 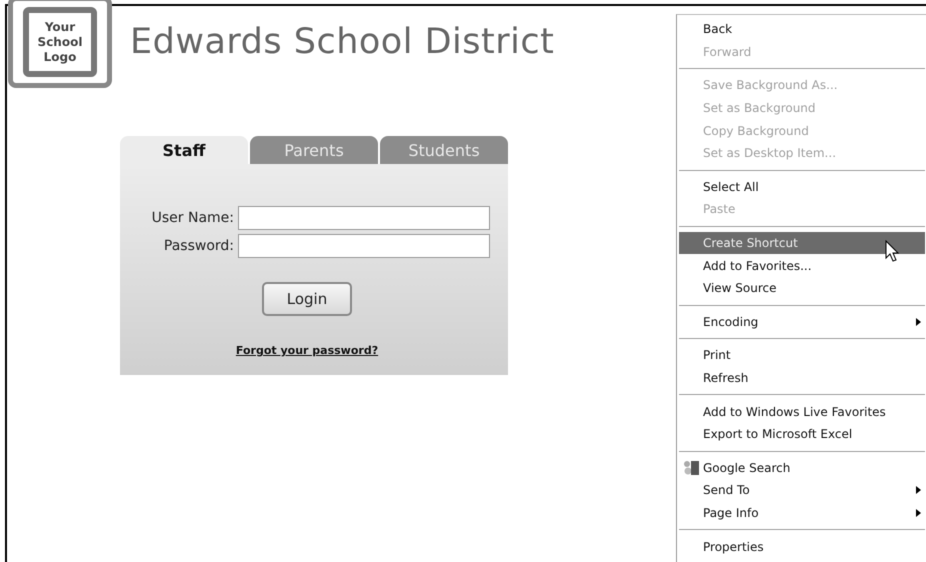 I want to click on people-icon, so click(x=691, y=468).